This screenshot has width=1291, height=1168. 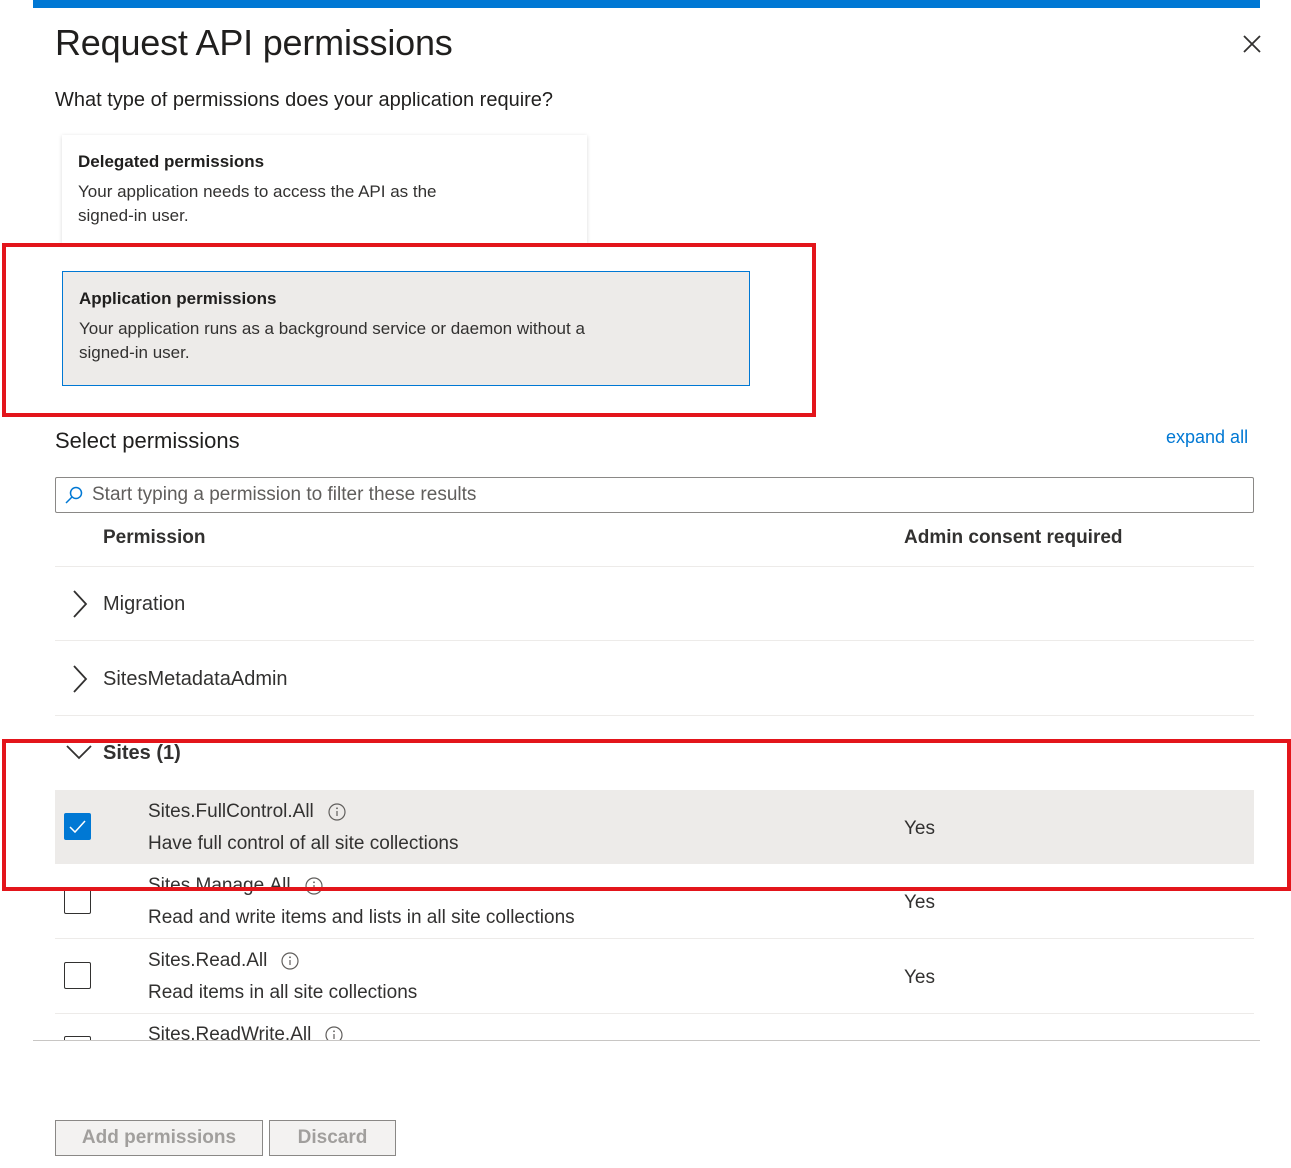 I want to click on header-divider, so click(x=654, y=566).